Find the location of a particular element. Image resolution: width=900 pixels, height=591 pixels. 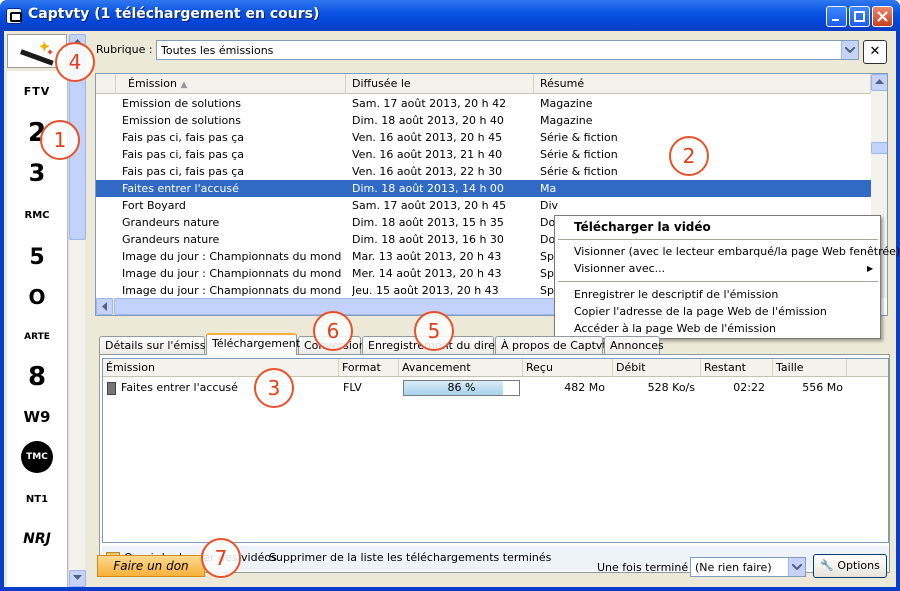

video-file-icon is located at coordinates (111, 388).